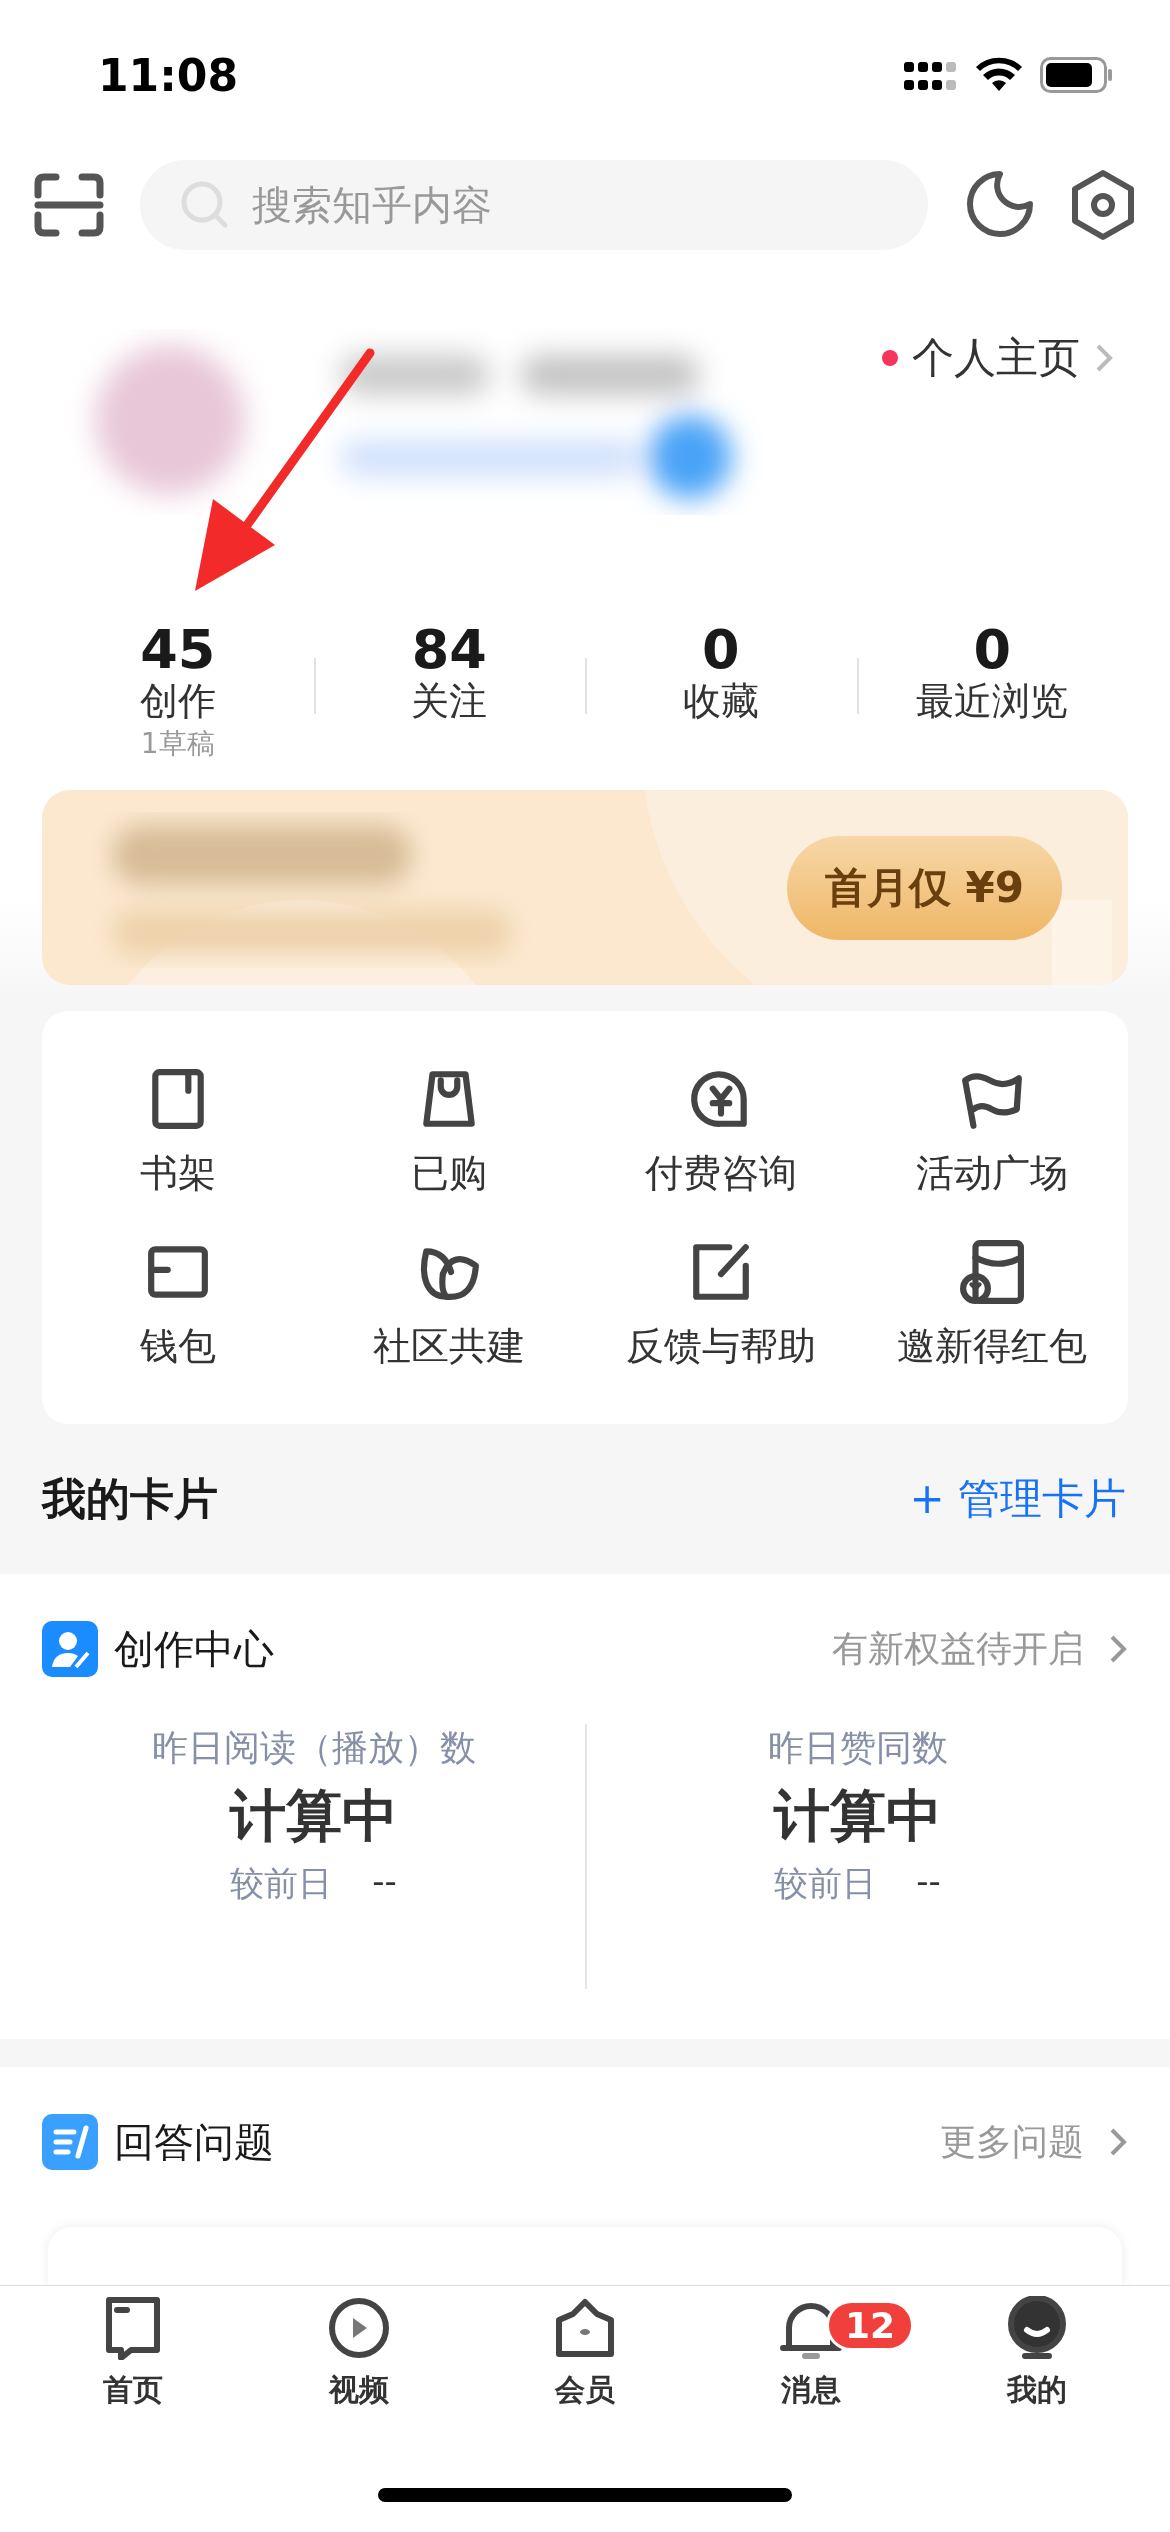 The height and width of the screenshot is (2532, 1170). Describe the element at coordinates (992, 1305) in the screenshot. I see `shortcut-item: 邀新得红包` at that location.